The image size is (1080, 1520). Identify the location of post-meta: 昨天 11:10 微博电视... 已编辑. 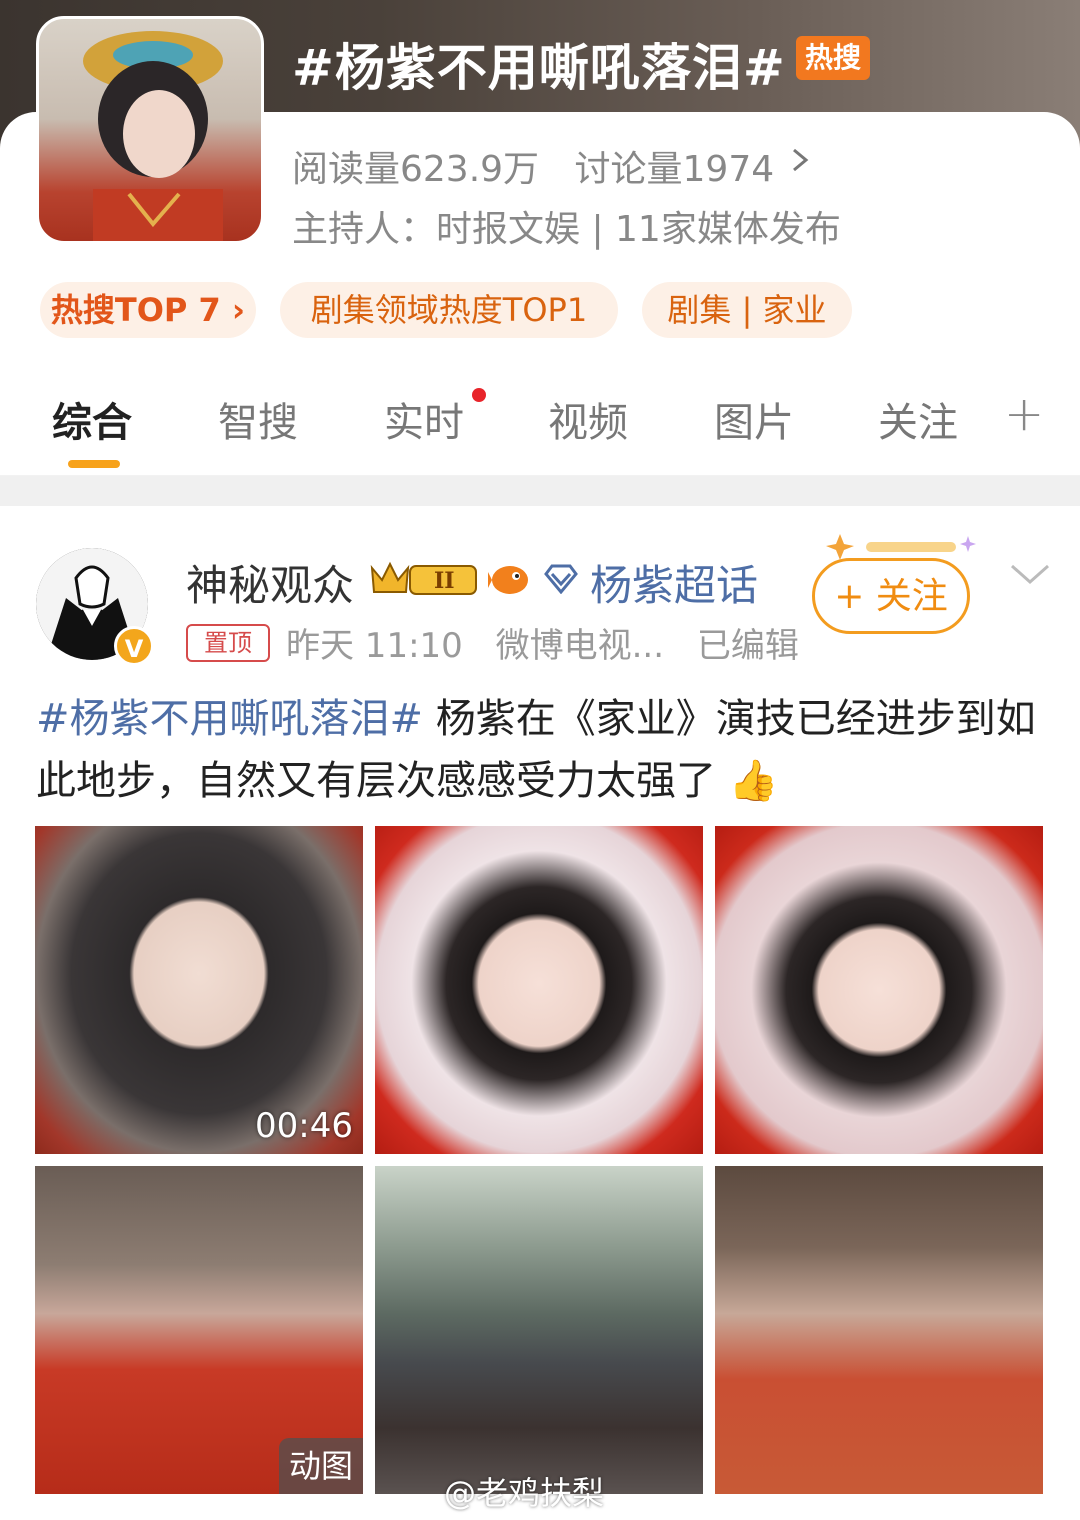
(553, 642).